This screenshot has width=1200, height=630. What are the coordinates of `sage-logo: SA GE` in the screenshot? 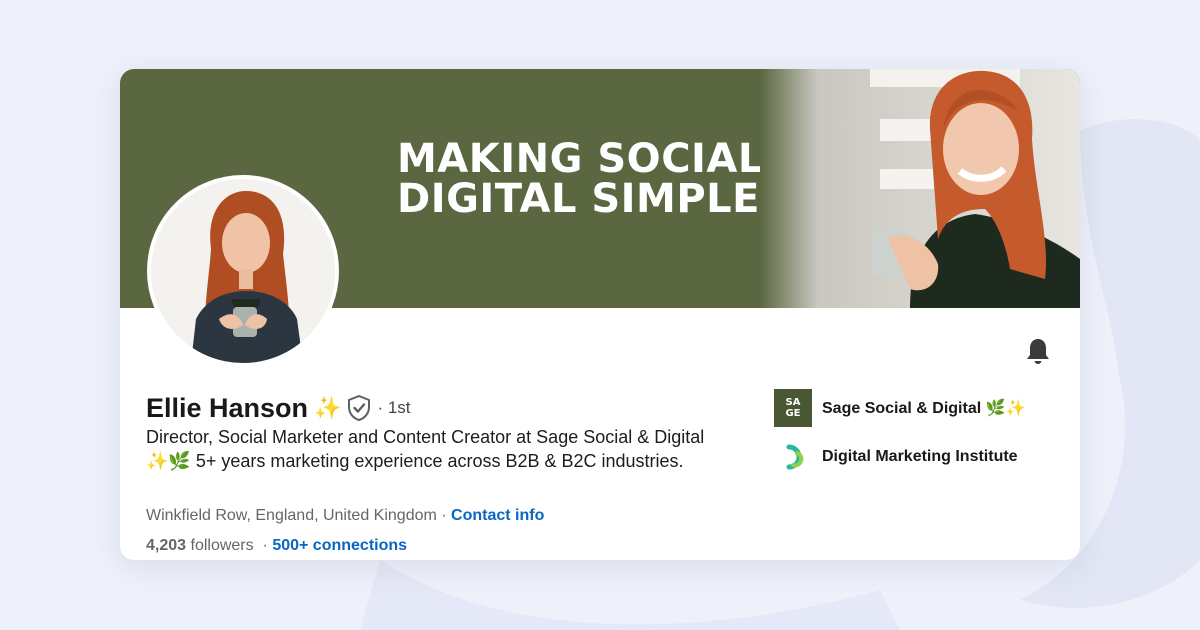 It's located at (793, 408).